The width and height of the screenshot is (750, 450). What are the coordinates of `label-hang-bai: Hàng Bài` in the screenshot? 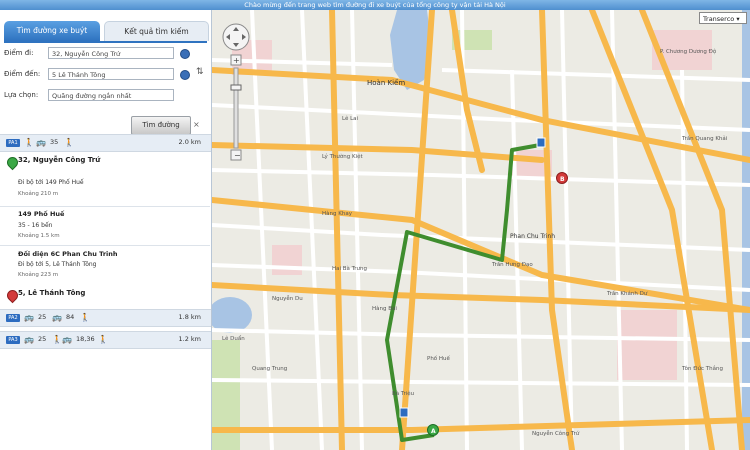 It's located at (384, 308).